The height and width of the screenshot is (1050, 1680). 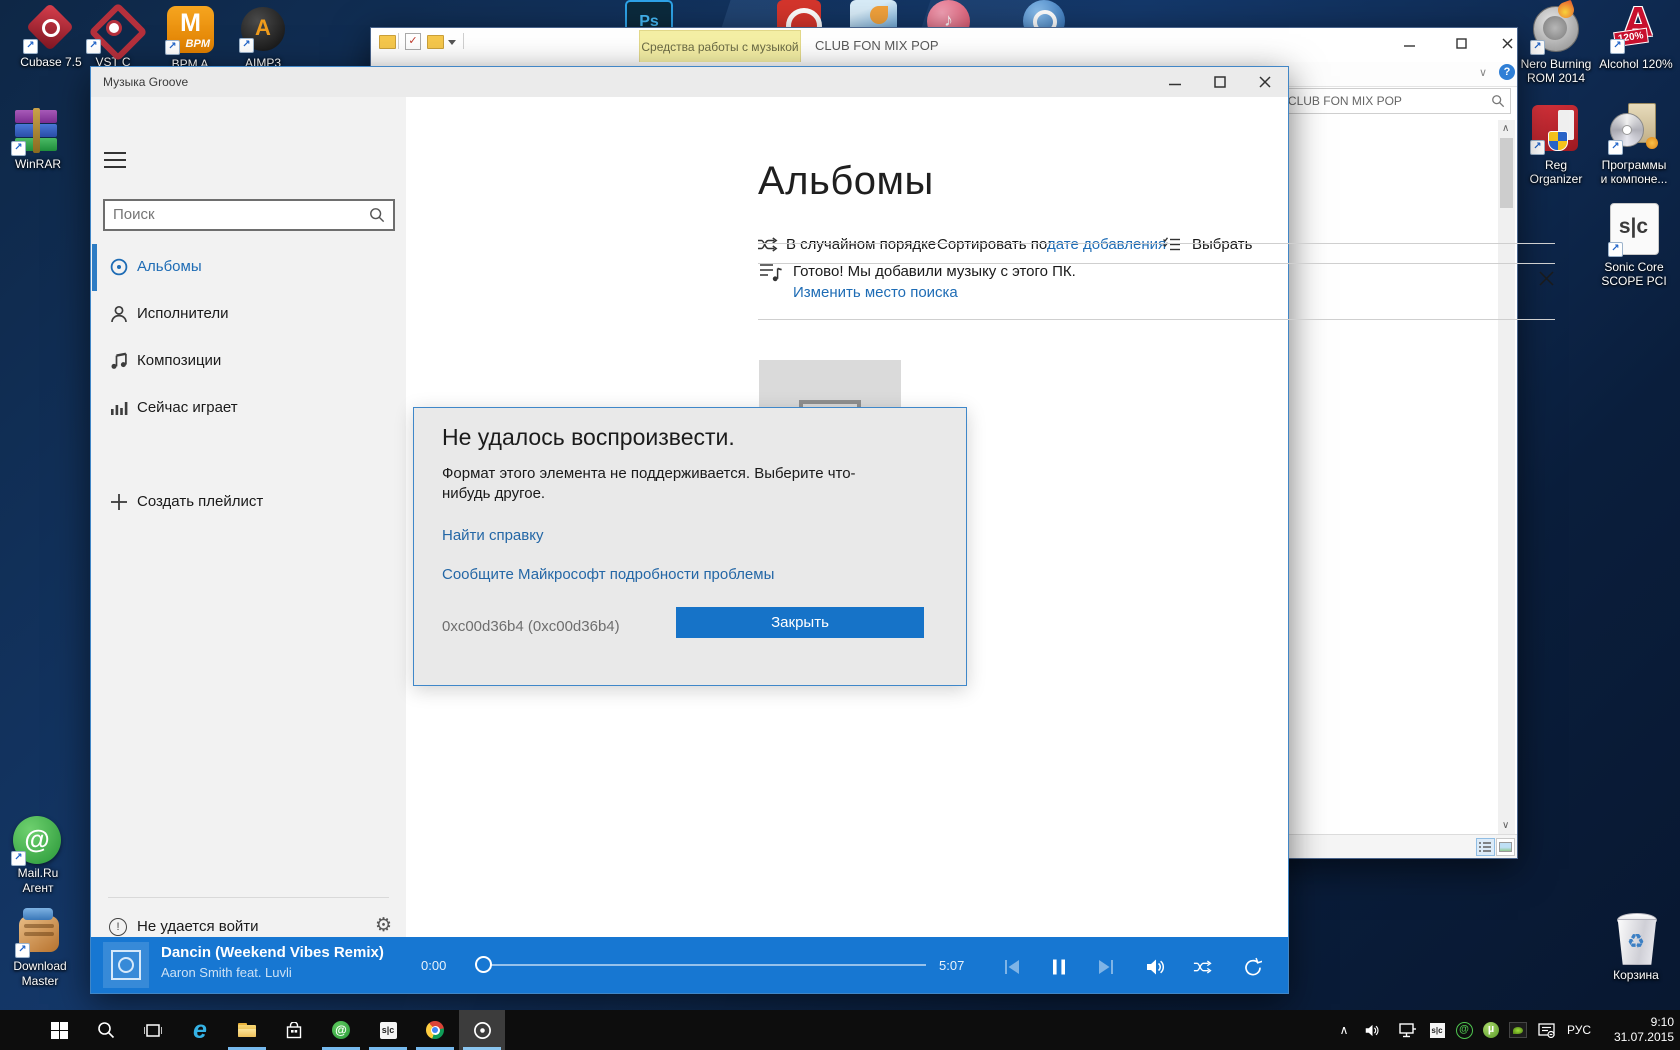 What do you see at coordinates (1632, 267) in the screenshot?
I see `desktop-icon-label: Sonic Core` at bounding box center [1632, 267].